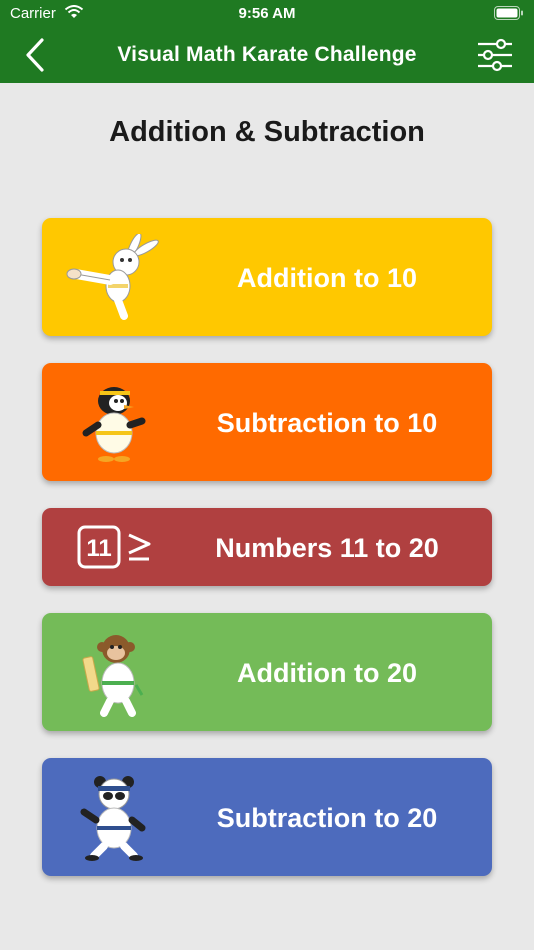 This screenshot has width=534, height=950. I want to click on level-label: Addition to 10, so click(327, 278).